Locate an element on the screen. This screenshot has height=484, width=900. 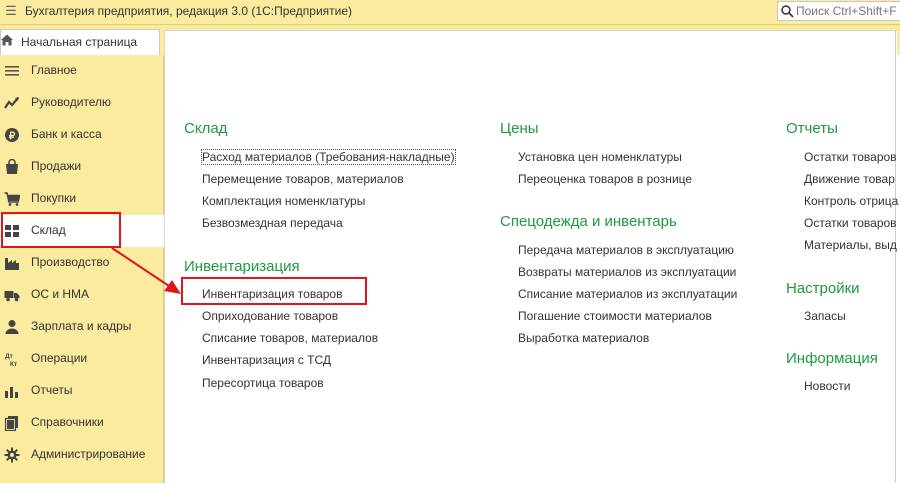
link-news: Новости is located at coordinates (827, 386).